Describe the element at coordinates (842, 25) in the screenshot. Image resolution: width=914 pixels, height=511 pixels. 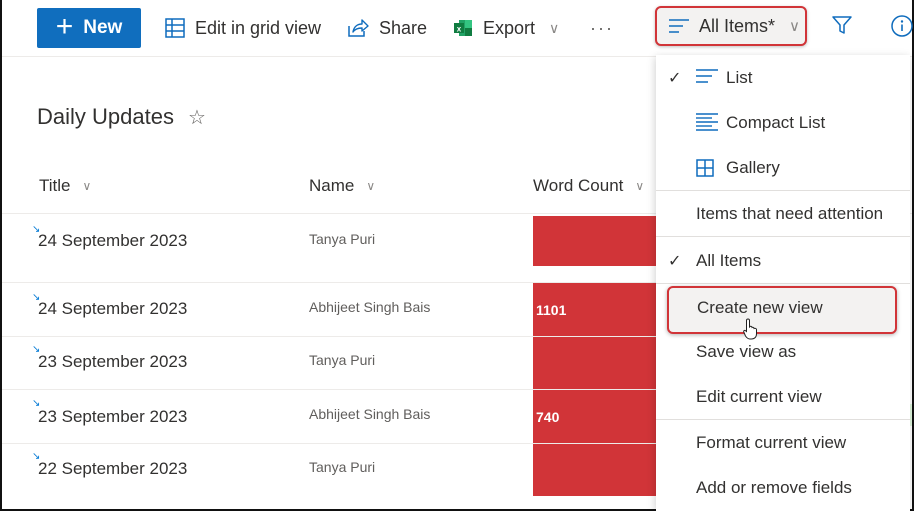
I see `filter-icon` at that location.